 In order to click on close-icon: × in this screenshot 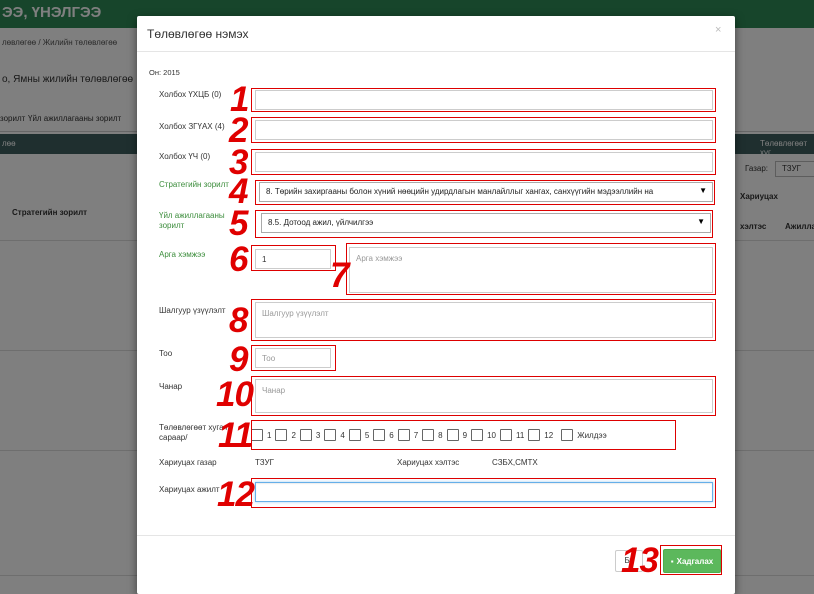, I will do `click(718, 30)`.